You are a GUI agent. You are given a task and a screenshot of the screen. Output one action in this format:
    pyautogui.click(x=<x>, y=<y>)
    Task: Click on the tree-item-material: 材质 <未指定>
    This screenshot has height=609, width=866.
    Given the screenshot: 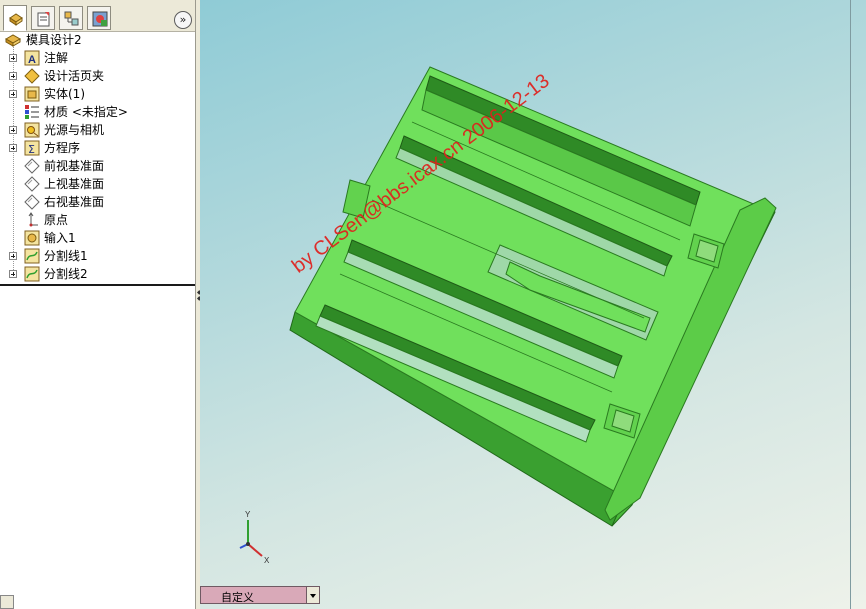 What is the action you would take?
    pyautogui.click(x=97, y=112)
    